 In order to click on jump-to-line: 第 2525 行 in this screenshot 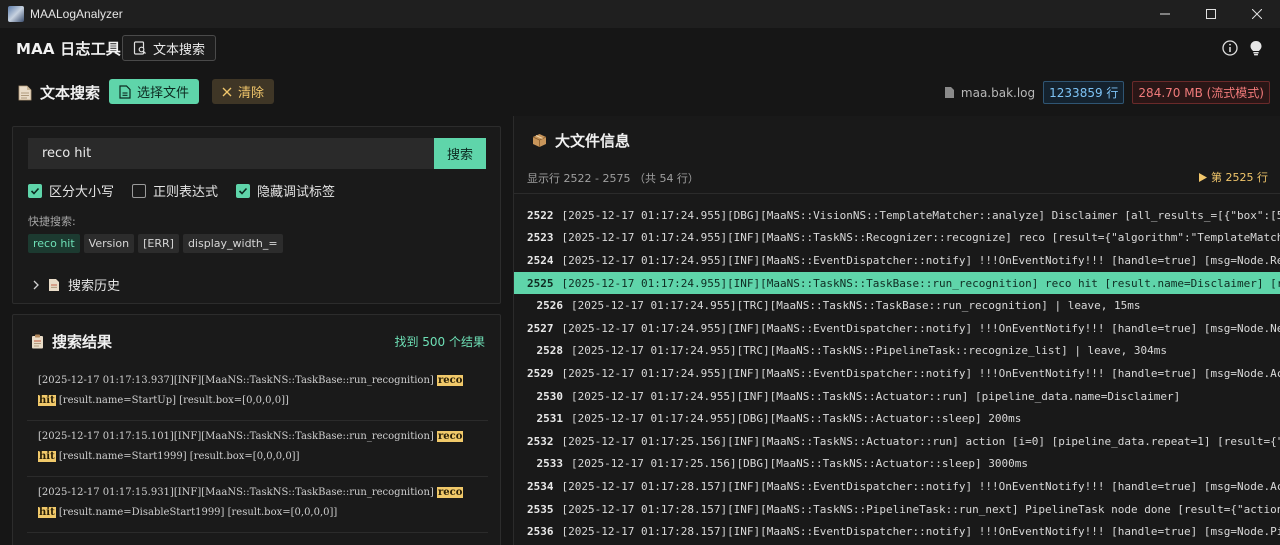, I will do `click(1233, 177)`.